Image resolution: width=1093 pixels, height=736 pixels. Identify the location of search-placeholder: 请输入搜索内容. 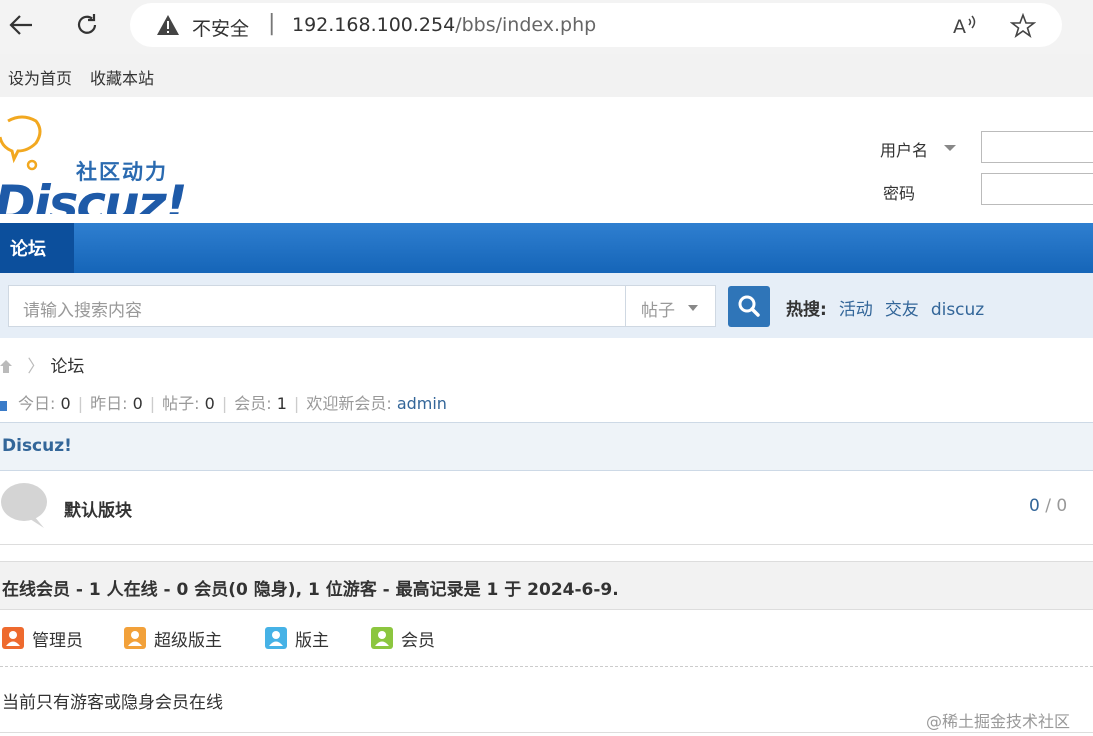
(82, 311).